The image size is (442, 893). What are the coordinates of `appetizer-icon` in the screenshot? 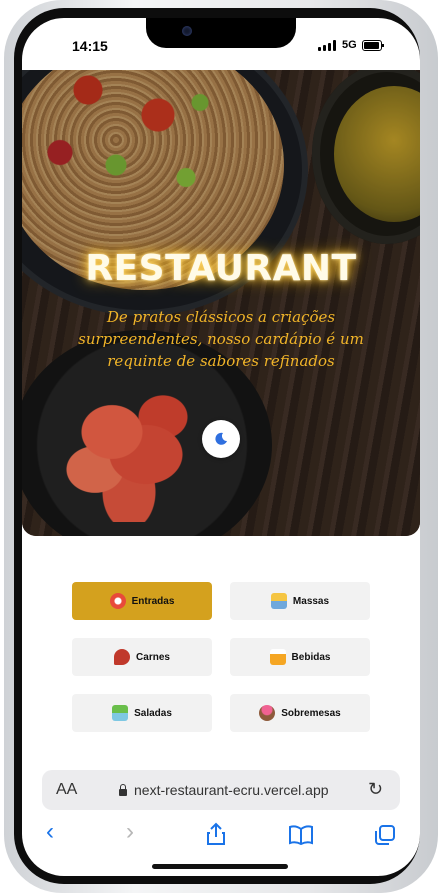 It's located at (117, 601).